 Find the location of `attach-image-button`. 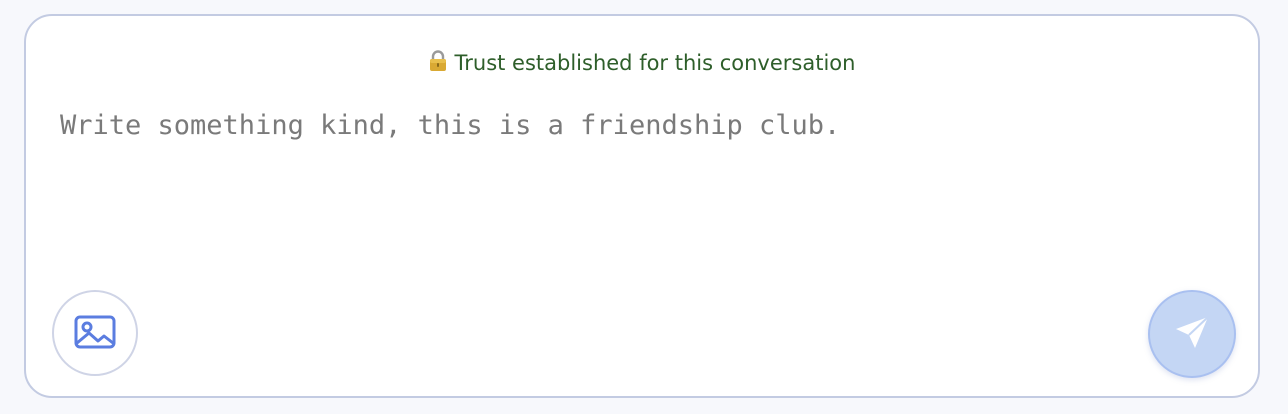

attach-image-button is located at coordinates (95, 333).